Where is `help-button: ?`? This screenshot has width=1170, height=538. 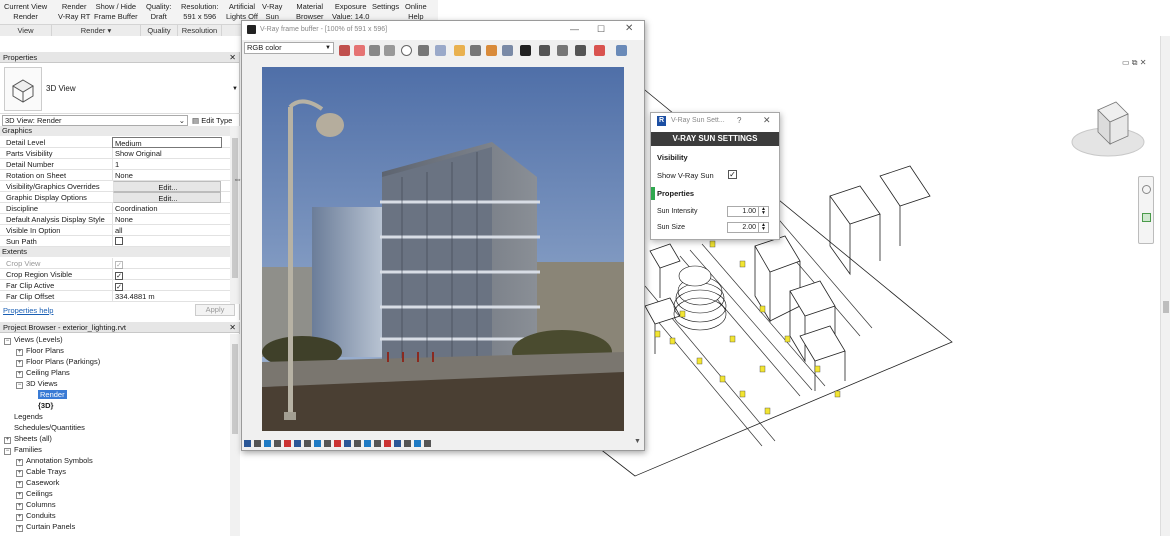 help-button: ? is located at coordinates (739, 120).